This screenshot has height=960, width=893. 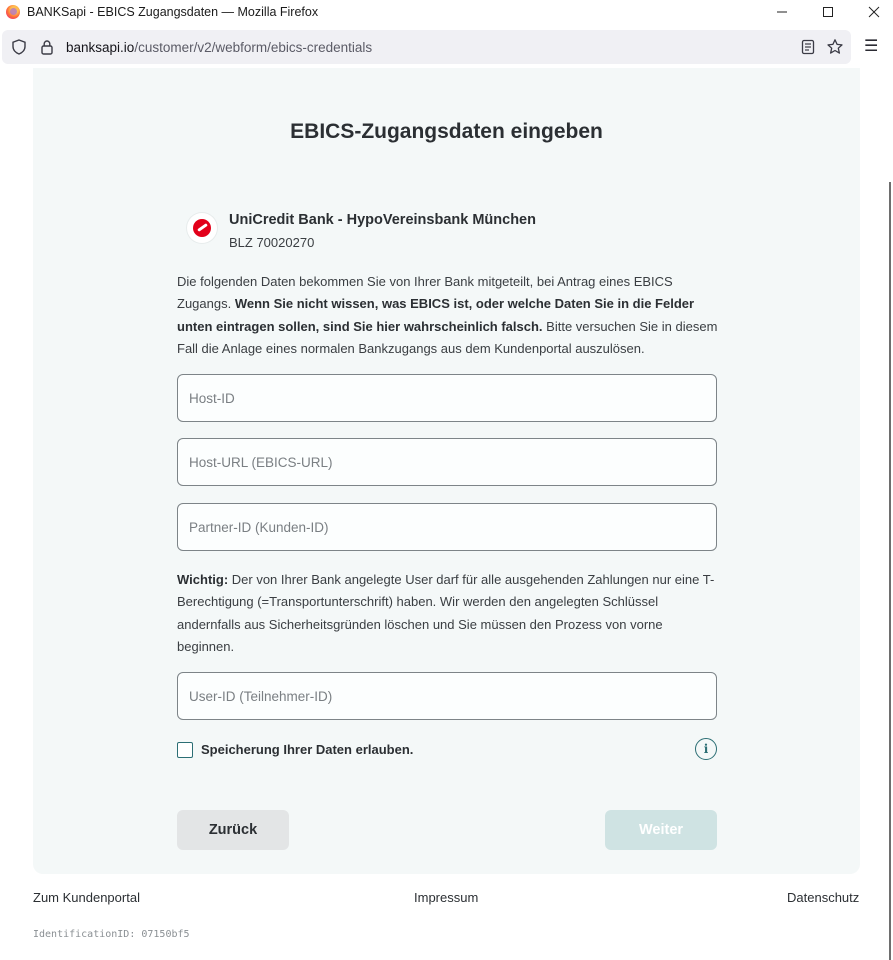 I want to click on host-url-input, so click(x=447, y=462).